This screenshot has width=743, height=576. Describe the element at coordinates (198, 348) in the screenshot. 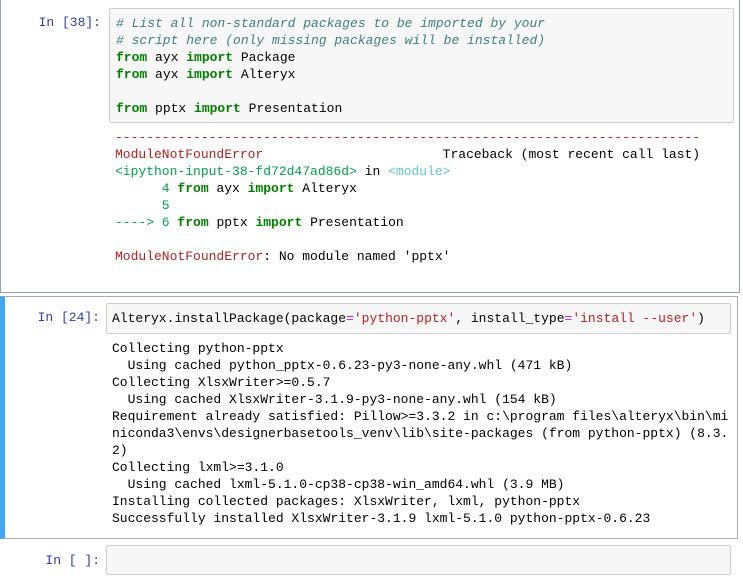

I see `text-token: Collecting python-pptx` at that location.